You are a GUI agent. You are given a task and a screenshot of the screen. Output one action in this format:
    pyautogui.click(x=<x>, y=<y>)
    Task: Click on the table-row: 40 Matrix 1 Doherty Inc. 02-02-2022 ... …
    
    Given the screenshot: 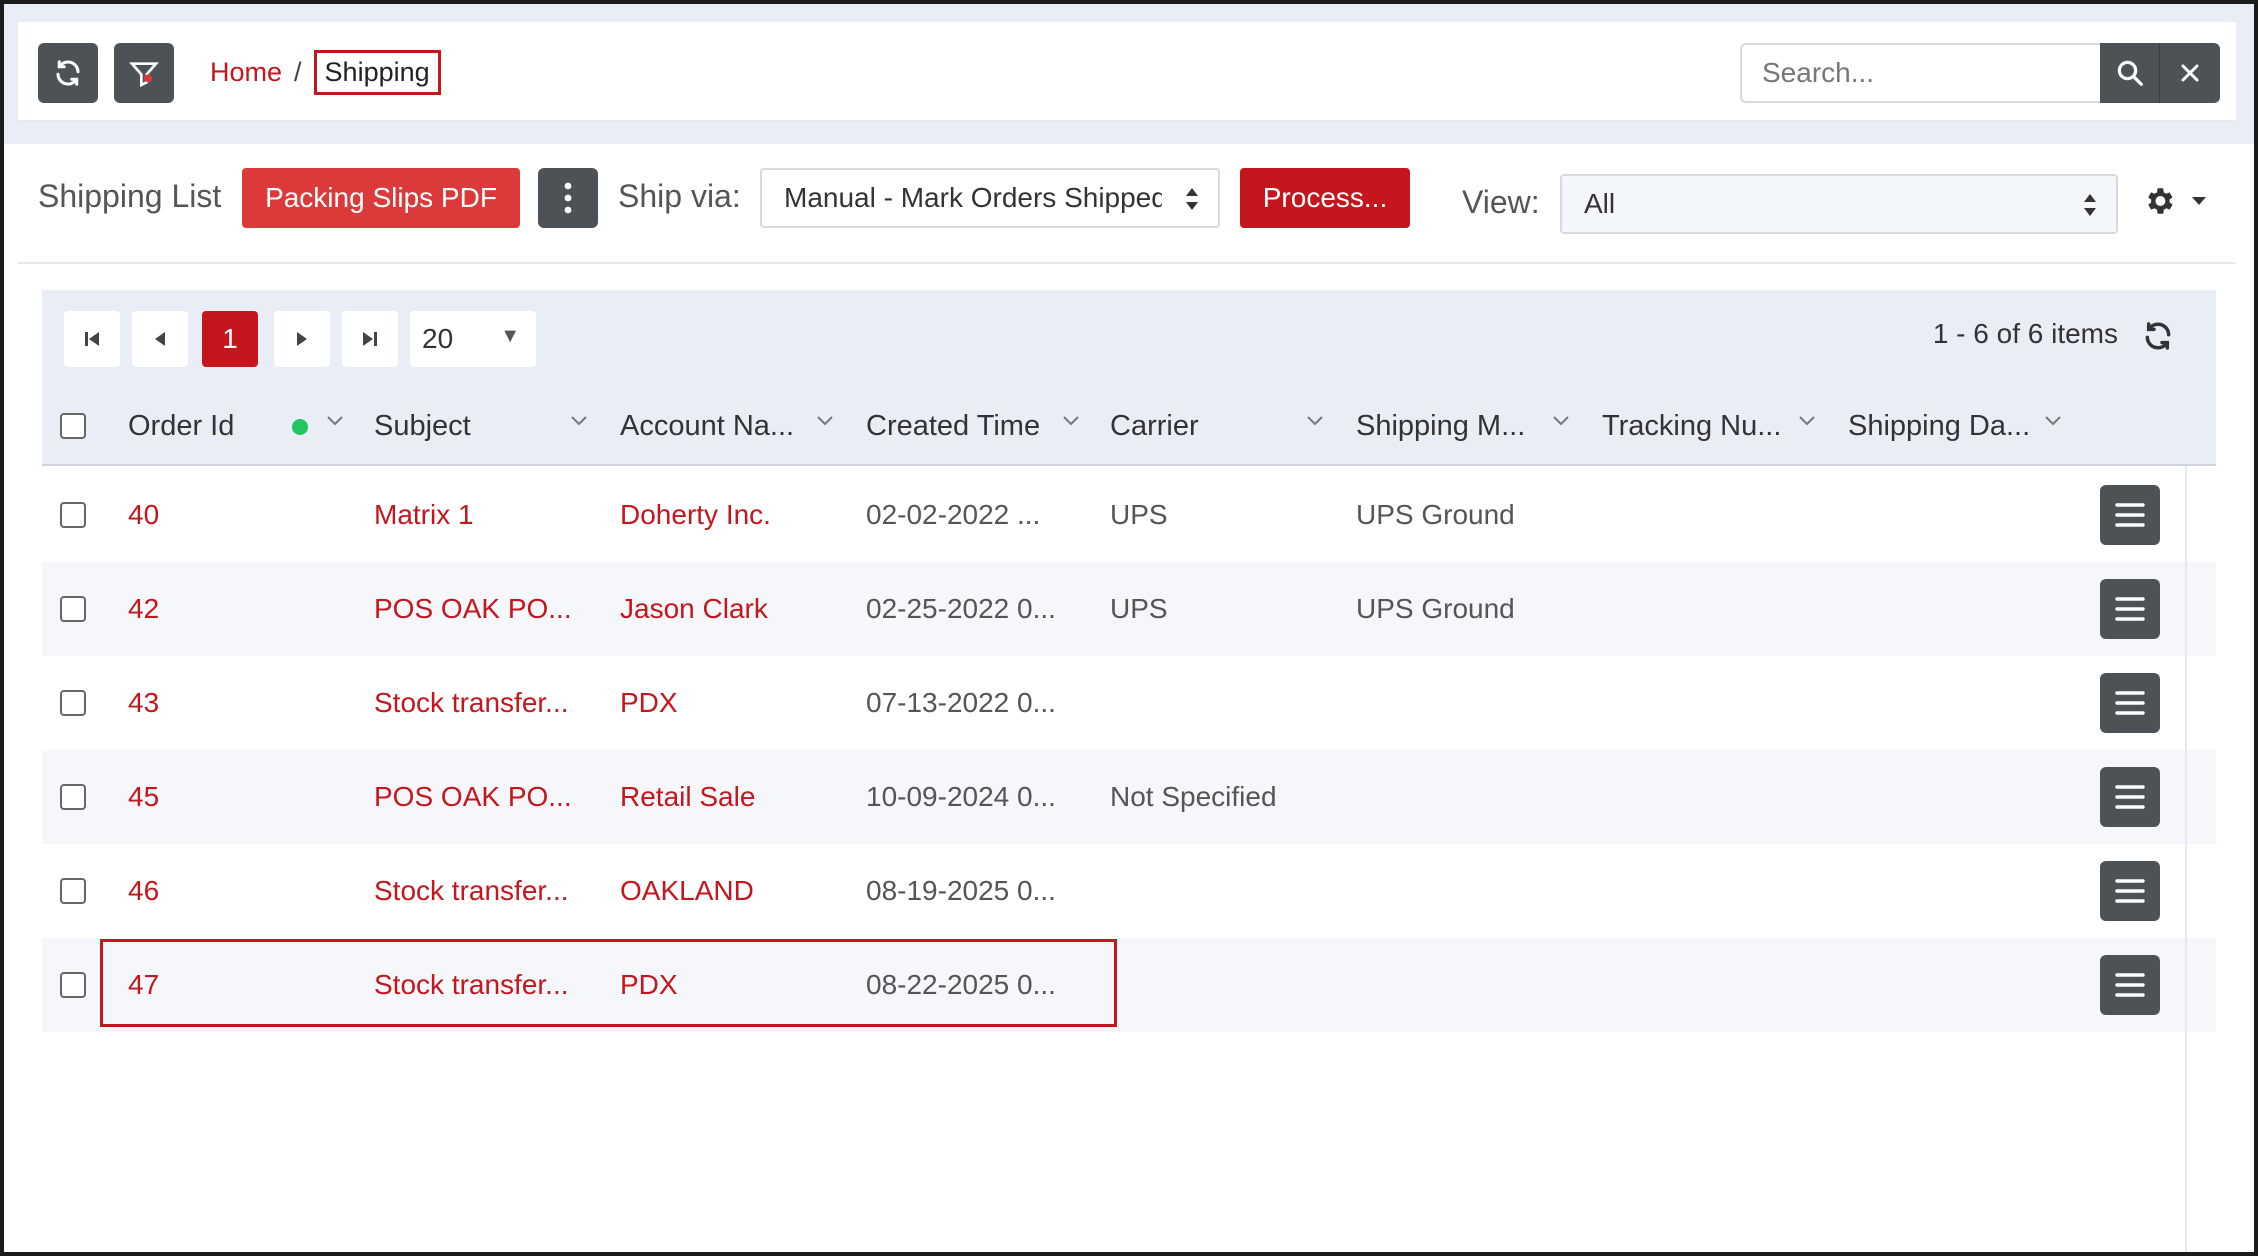 What is the action you would take?
    pyautogui.click(x=1129, y=515)
    